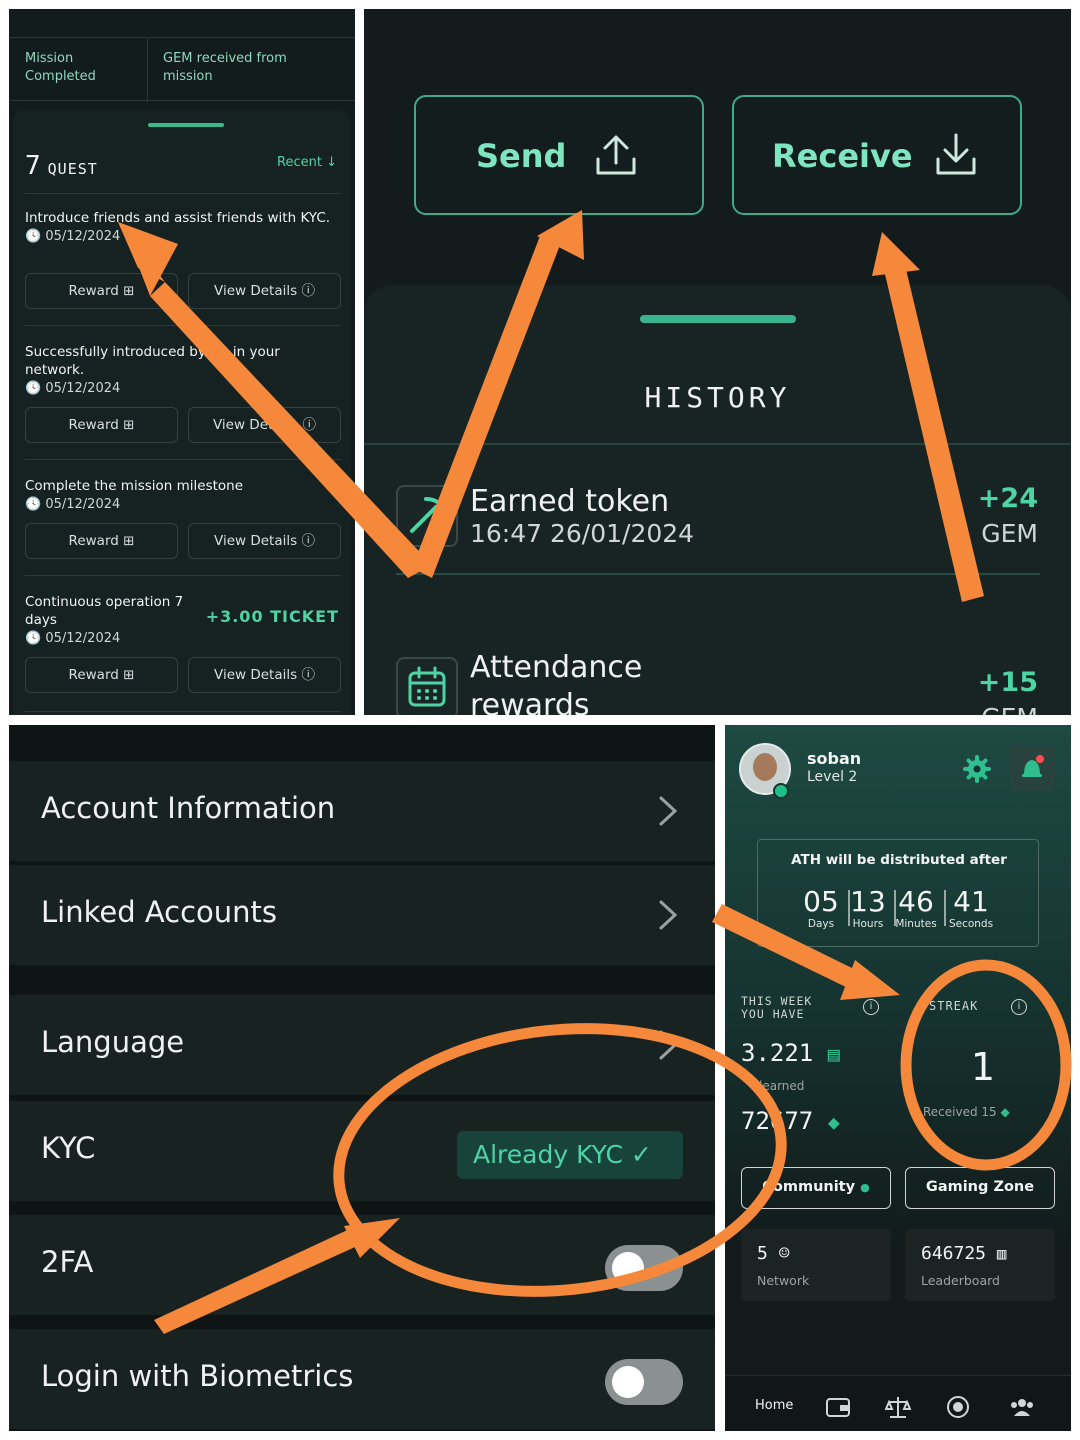 This screenshot has width=1080, height=1440. What do you see at coordinates (616, 155) in the screenshot?
I see `upload-icon` at bounding box center [616, 155].